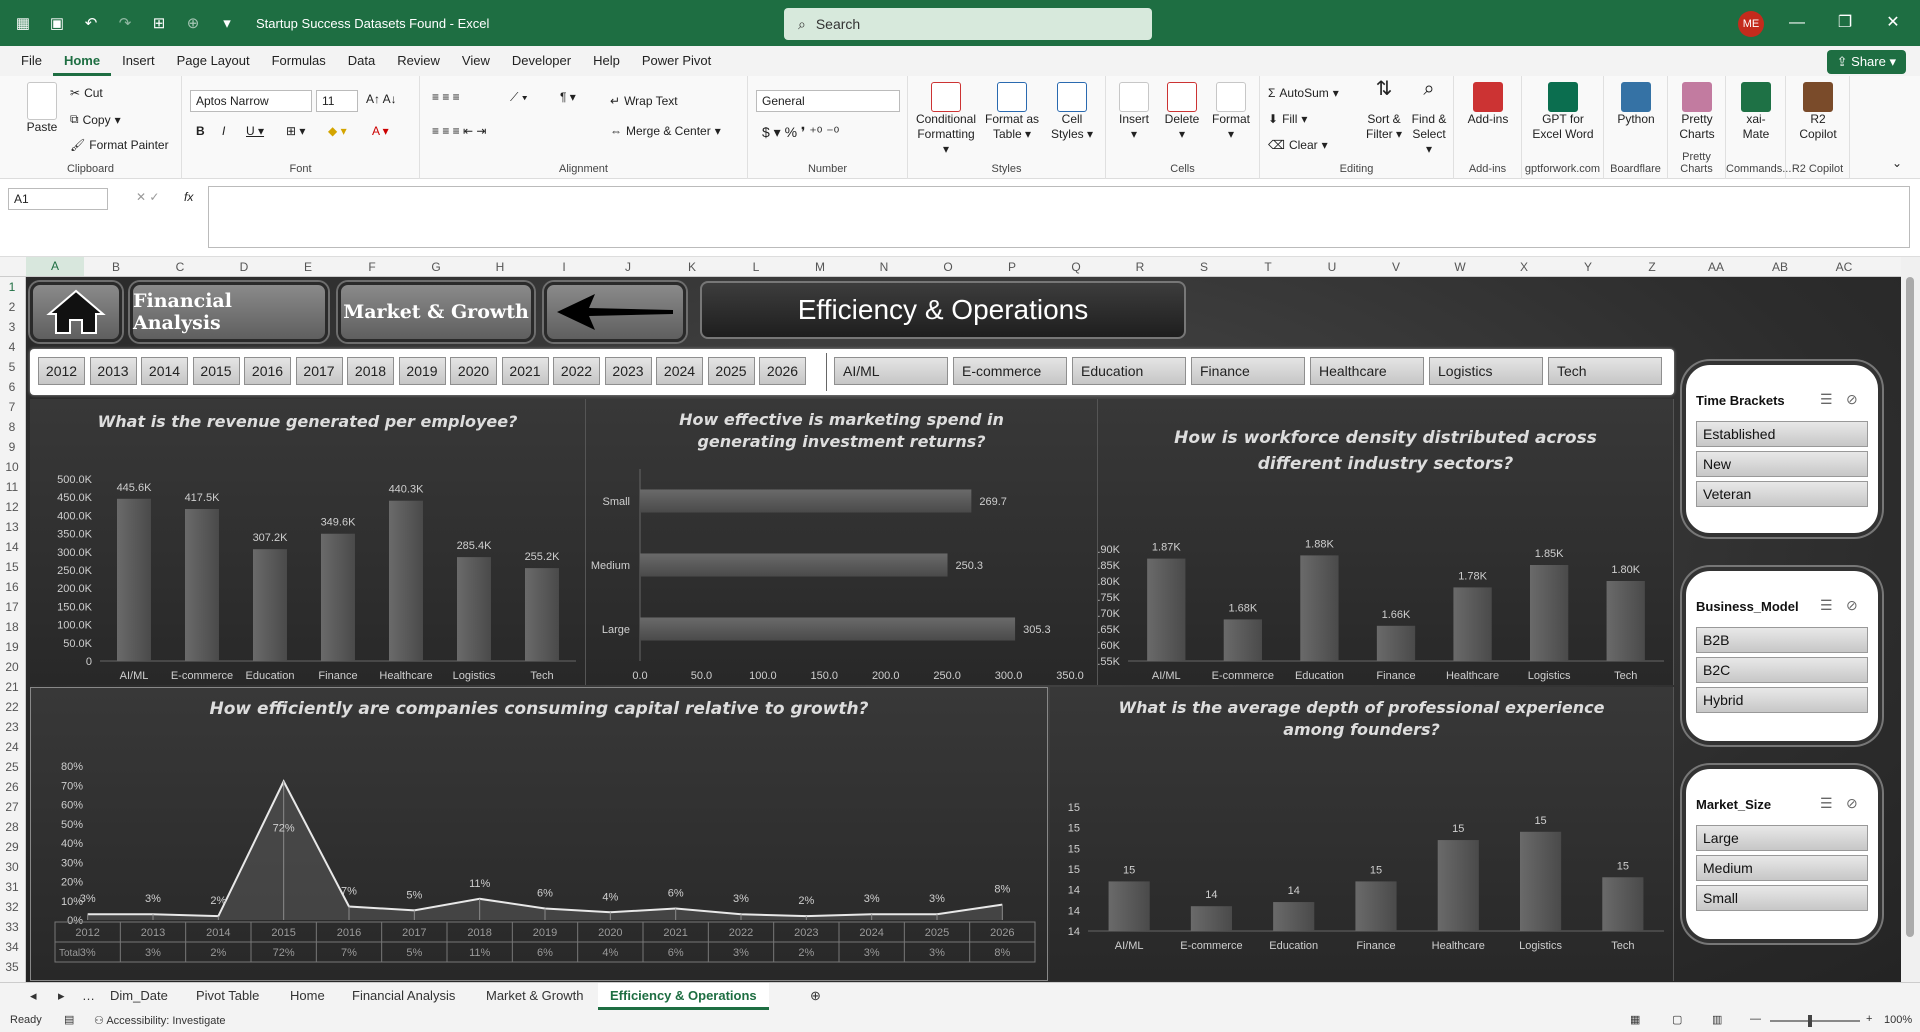  I want to click on font-grow-icon: A↑ A↓, so click(381, 99).